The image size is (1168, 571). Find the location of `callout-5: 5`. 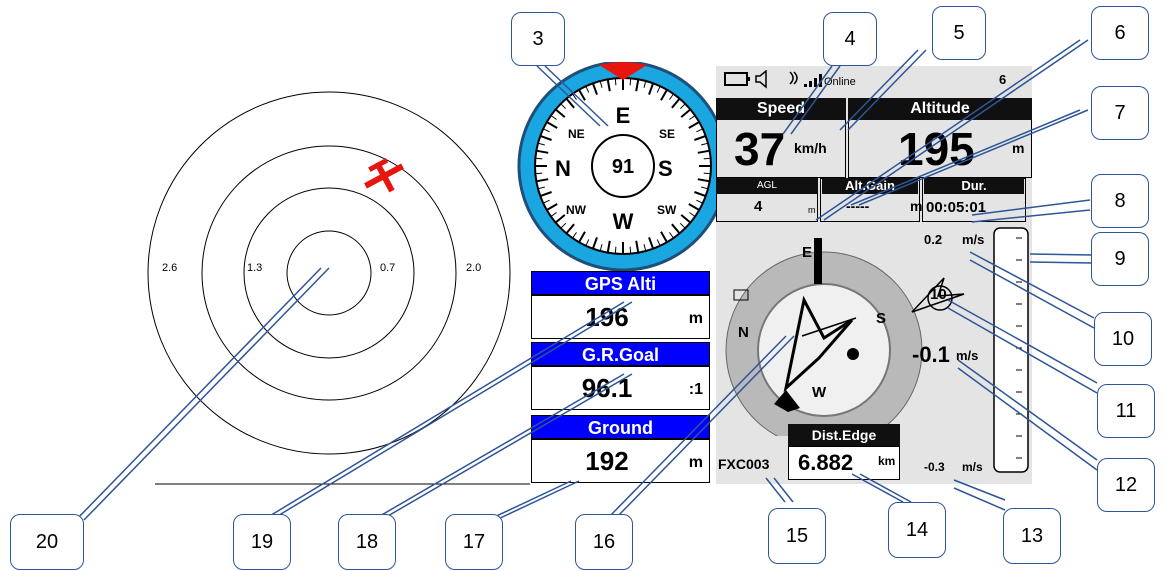

callout-5: 5 is located at coordinates (959, 33).